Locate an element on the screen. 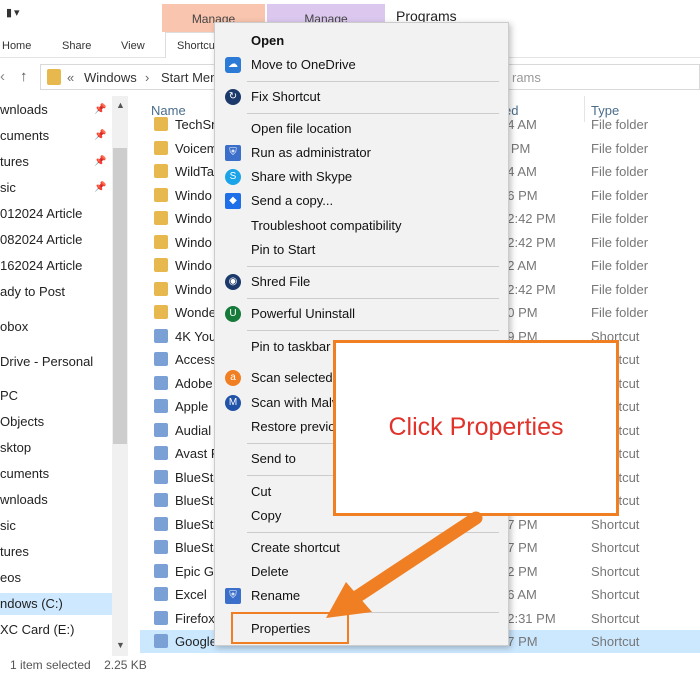 The image size is (700, 674). arrow-shaft is located at coordinates (414, 559).